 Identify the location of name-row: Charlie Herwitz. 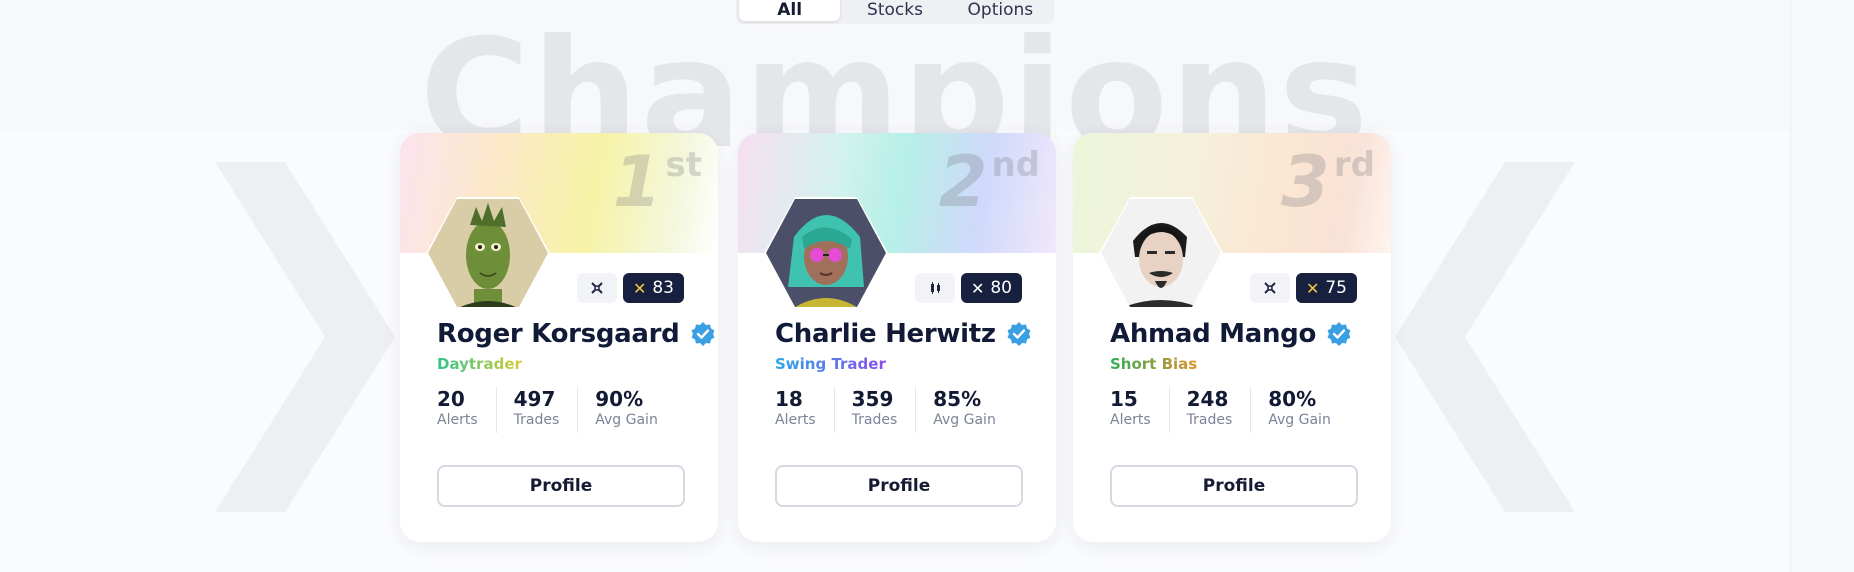
(903, 334).